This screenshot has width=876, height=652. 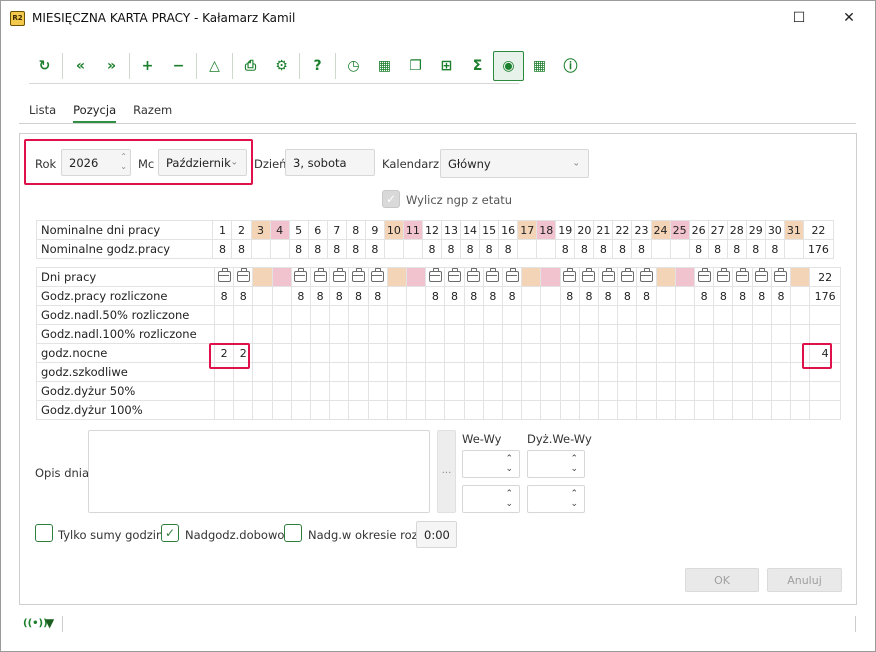 What do you see at coordinates (570, 66) in the screenshot?
I see `info-icon: ⓘ` at bounding box center [570, 66].